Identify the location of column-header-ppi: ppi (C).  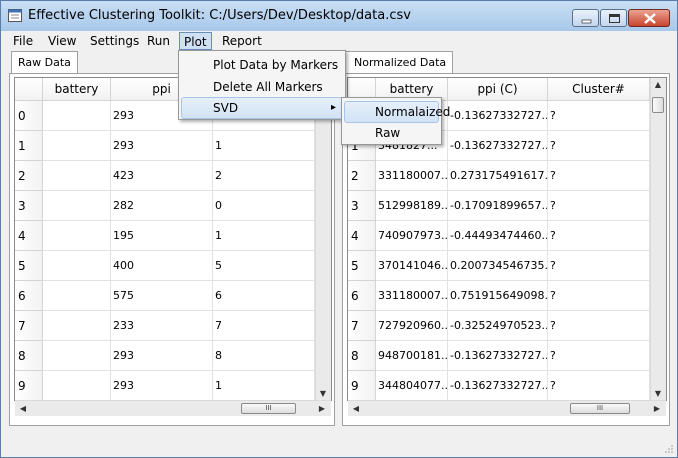
(498, 89).